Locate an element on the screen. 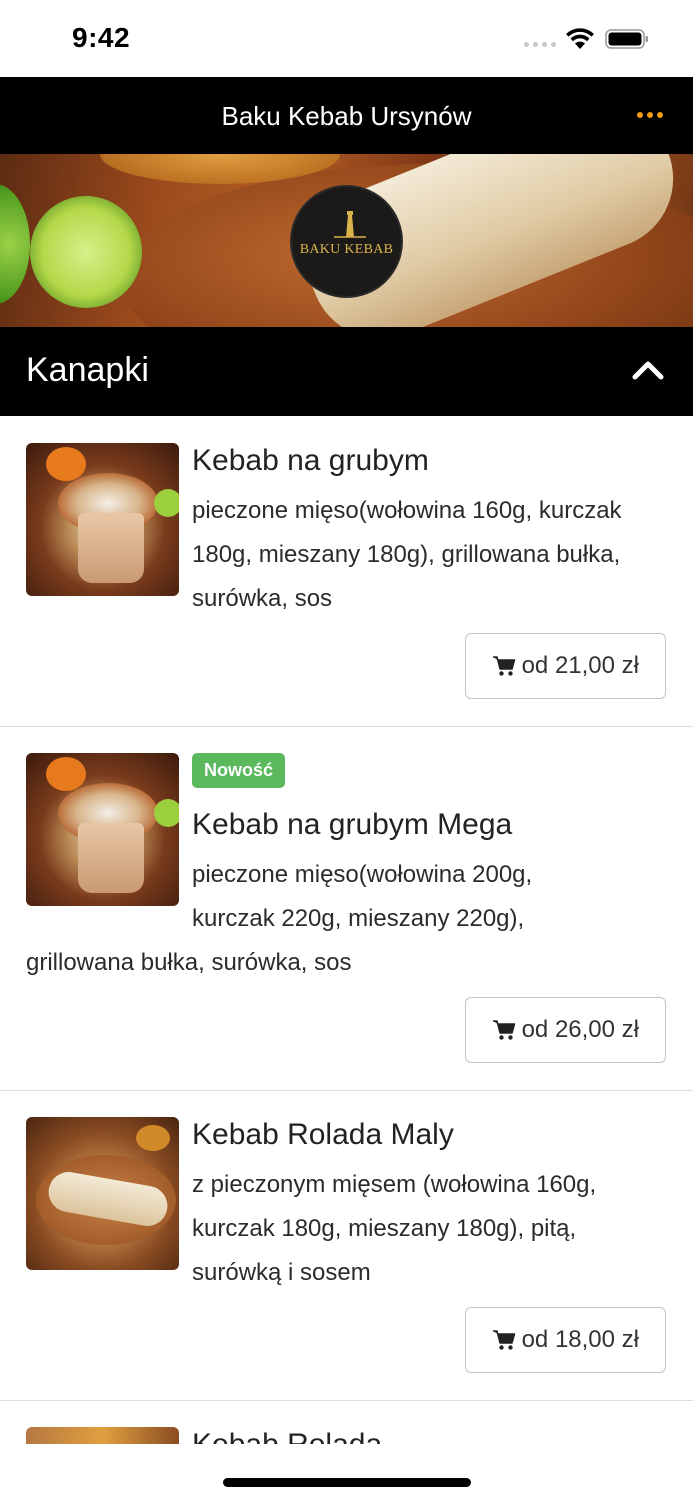  status-time: 9:42 is located at coordinates (101, 37).